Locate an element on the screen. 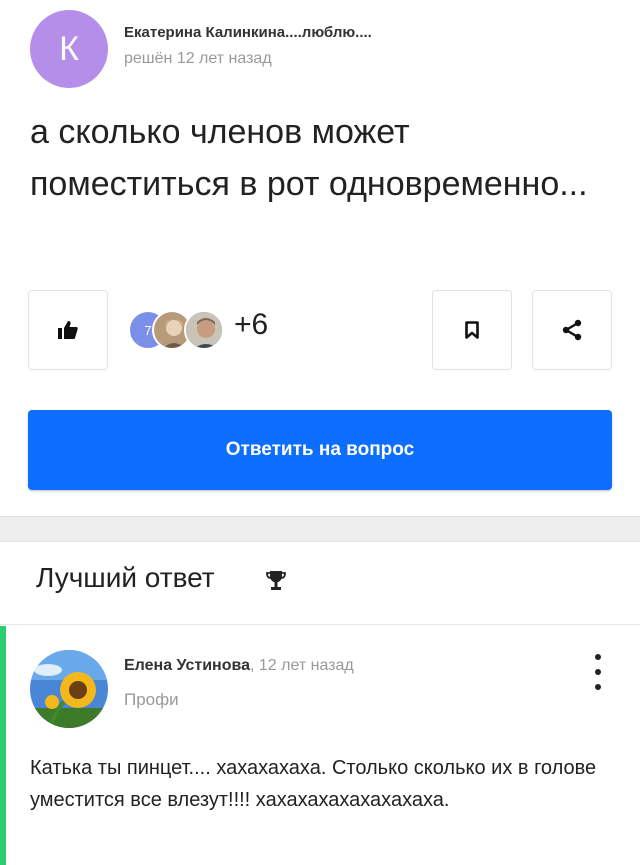 The image size is (640, 865). answer-author-avatar is located at coordinates (69, 689).